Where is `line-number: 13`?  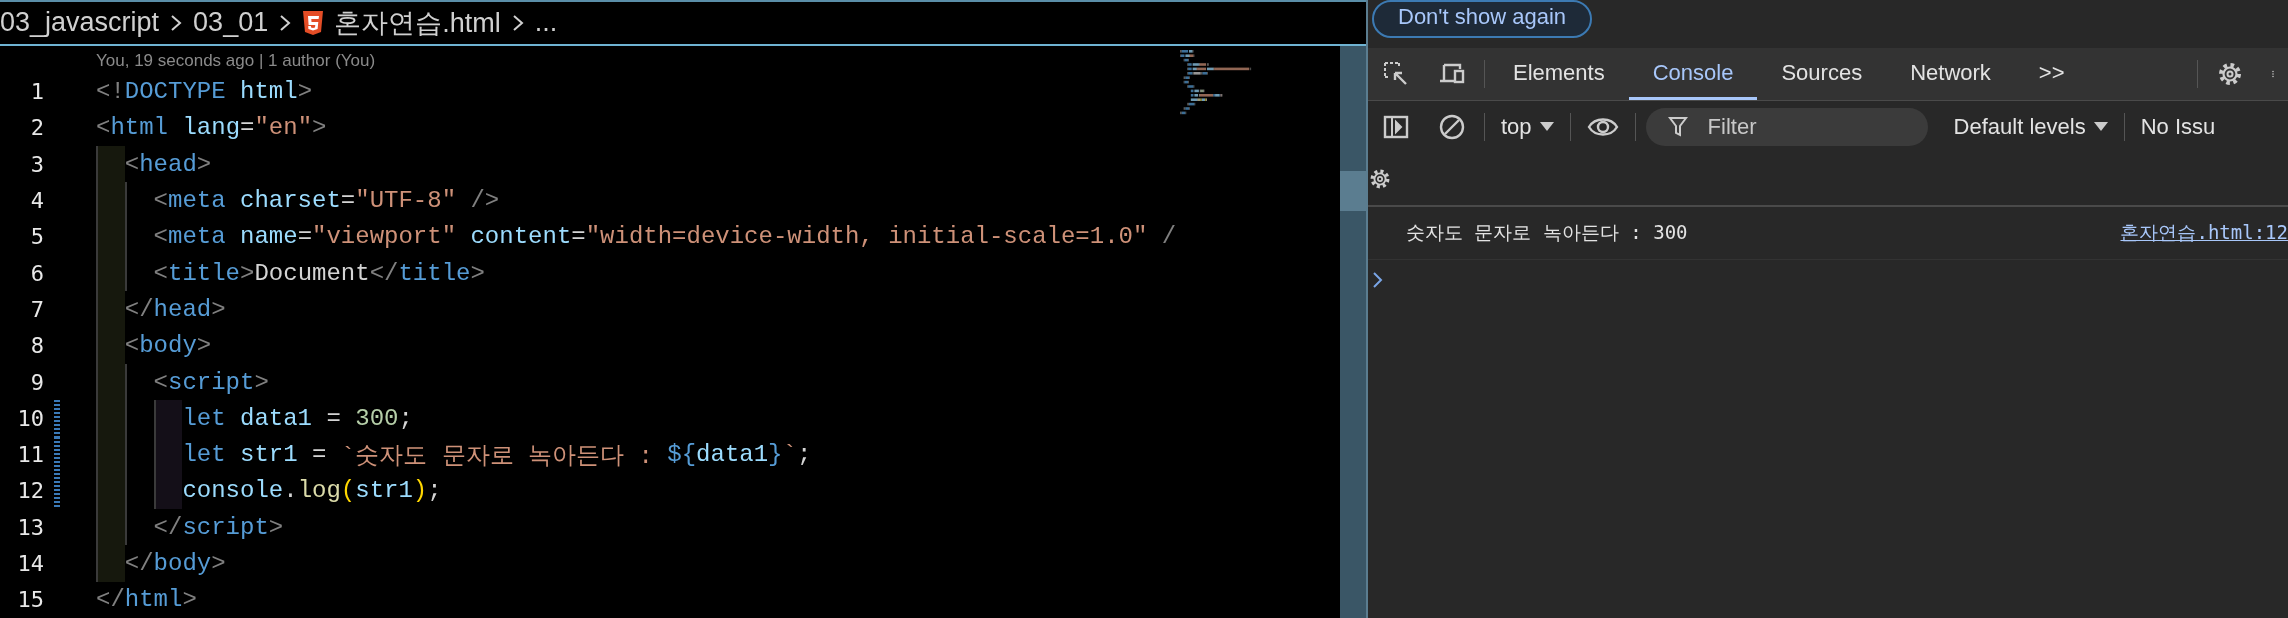
line-number: 13 is located at coordinates (30, 527).